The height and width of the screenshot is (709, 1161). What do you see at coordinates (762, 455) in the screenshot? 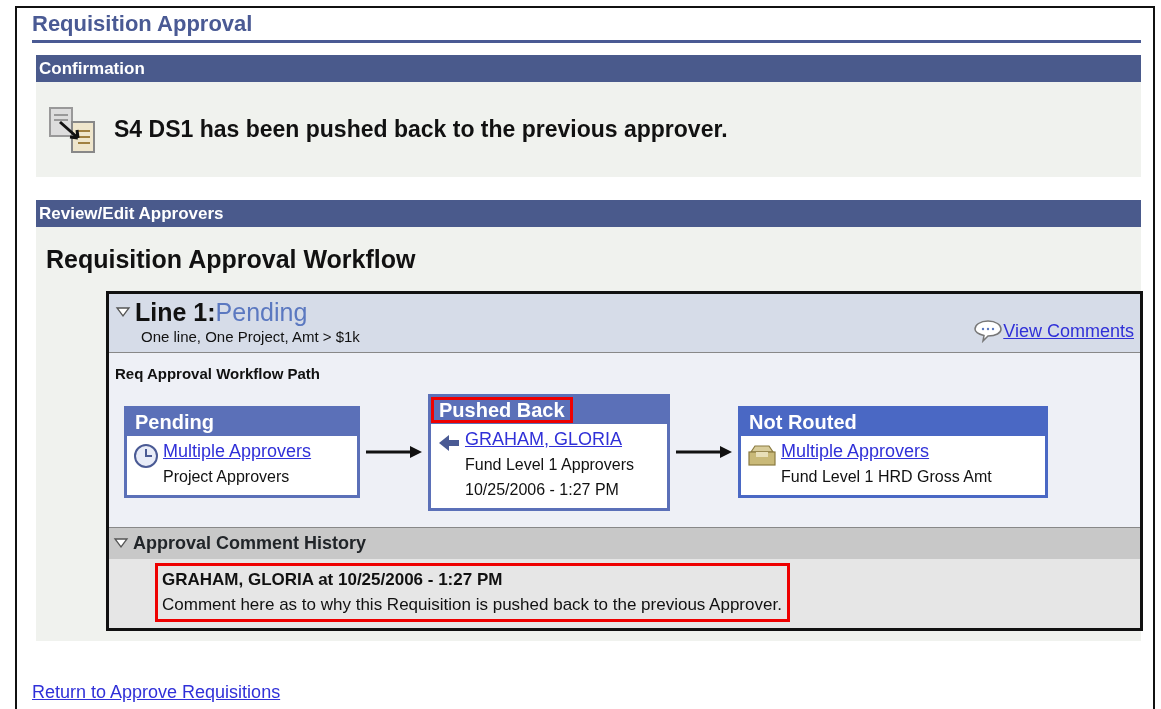
I see `inbox-tray-icon` at bounding box center [762, 455].